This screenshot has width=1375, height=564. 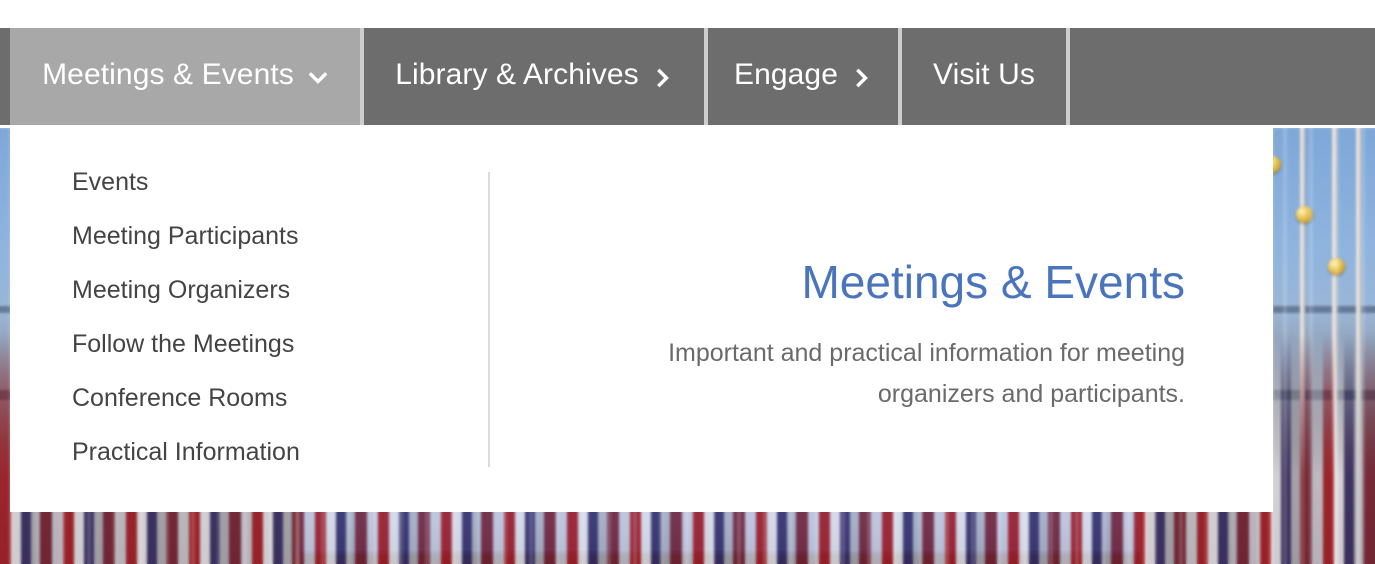 I want to click on nav-item-label: Visit Us, so click(x=984, y=74).